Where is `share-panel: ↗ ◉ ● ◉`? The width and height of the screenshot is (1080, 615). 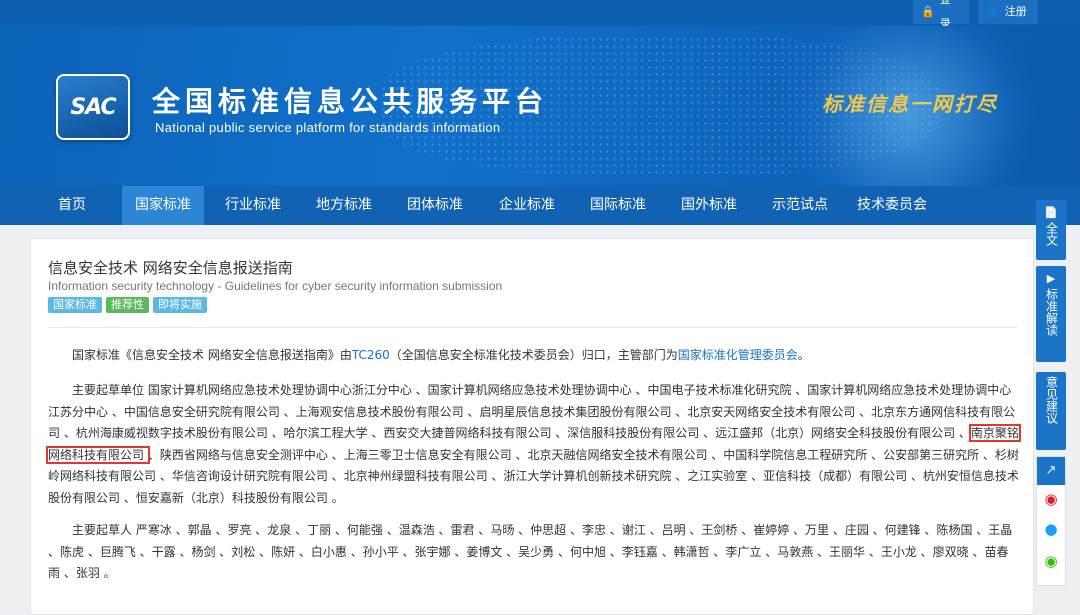 share-panel: ↗ ◉ ● ◉ is located at coordinates (1051, 521).